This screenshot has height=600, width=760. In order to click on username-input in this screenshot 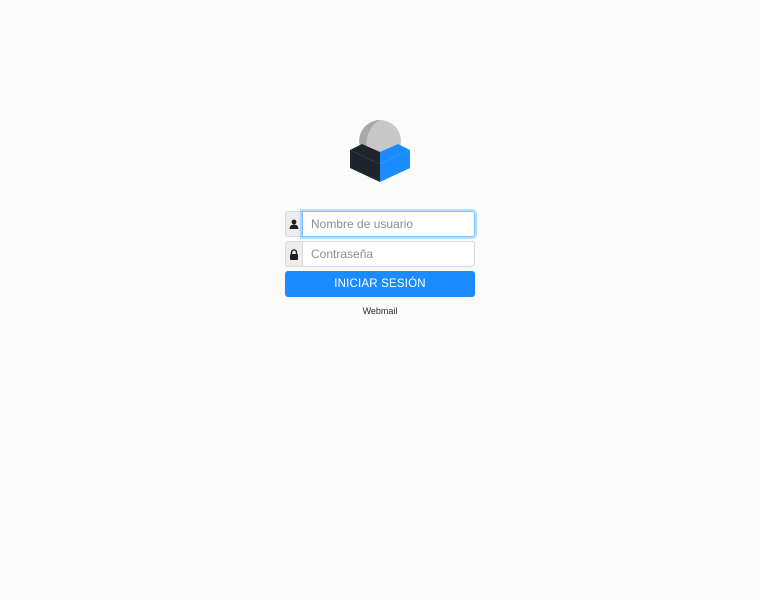, I will do `click(388, 224)`.